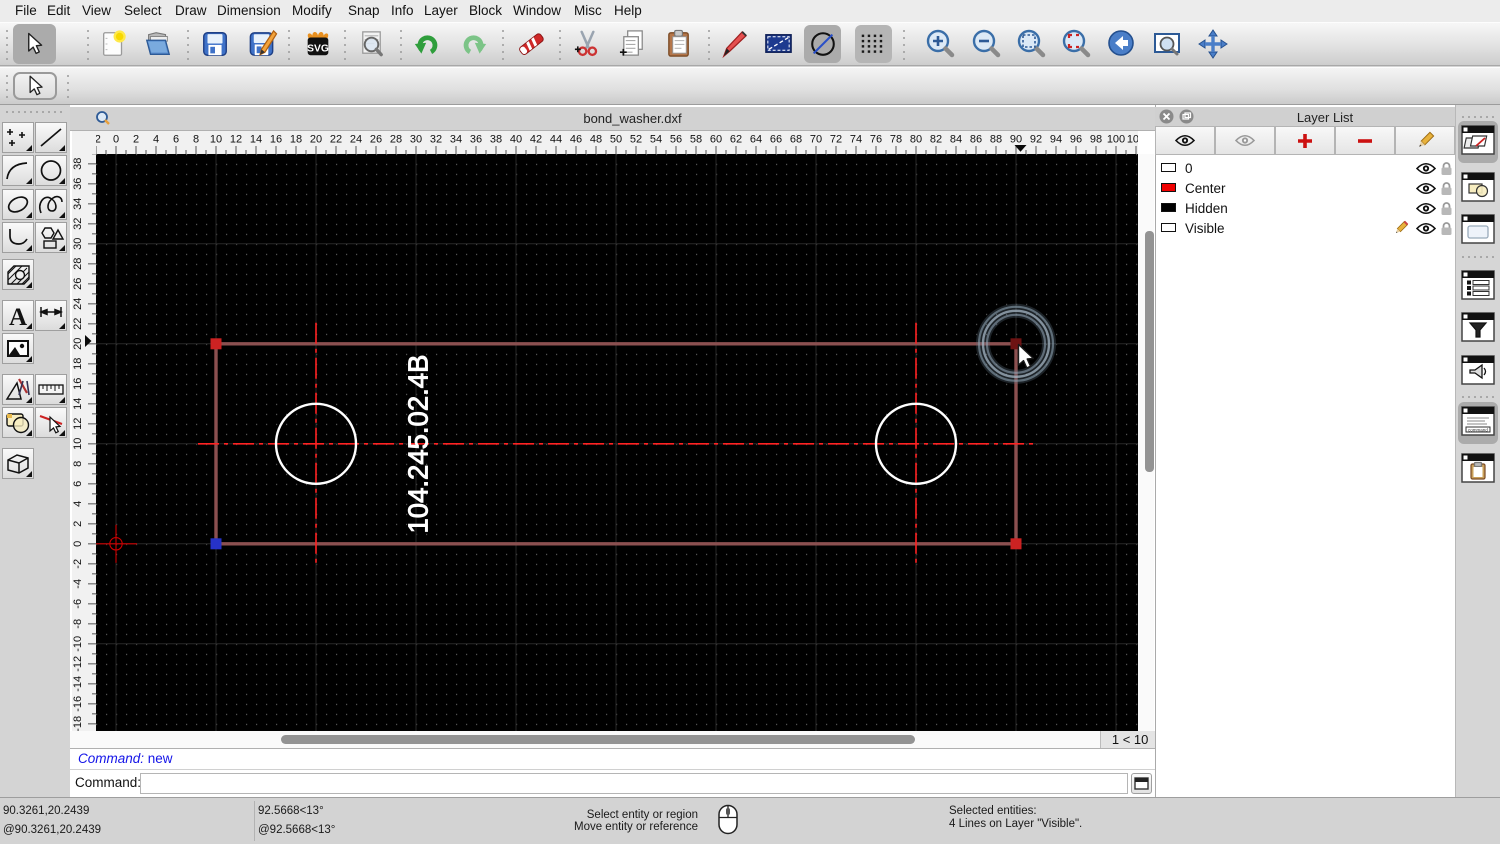 Image resolution: width=1500 pixels, height=844 pixels. Describe the element at coordinates (816, 140) in the screenshot. I see `svg-text: 70` at that location.